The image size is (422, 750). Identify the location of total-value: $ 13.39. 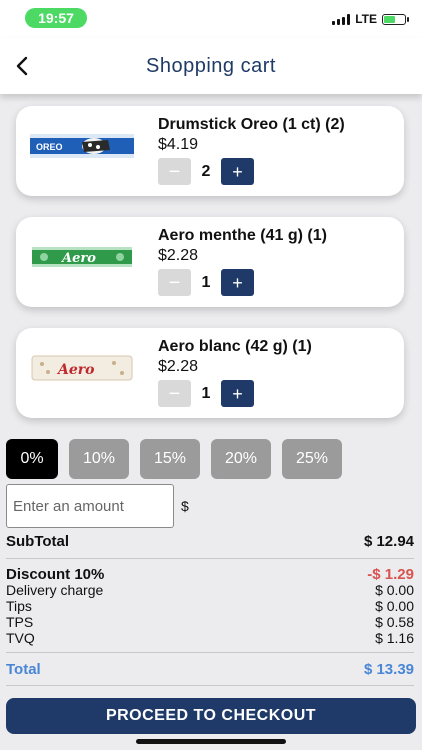
(388, 669).